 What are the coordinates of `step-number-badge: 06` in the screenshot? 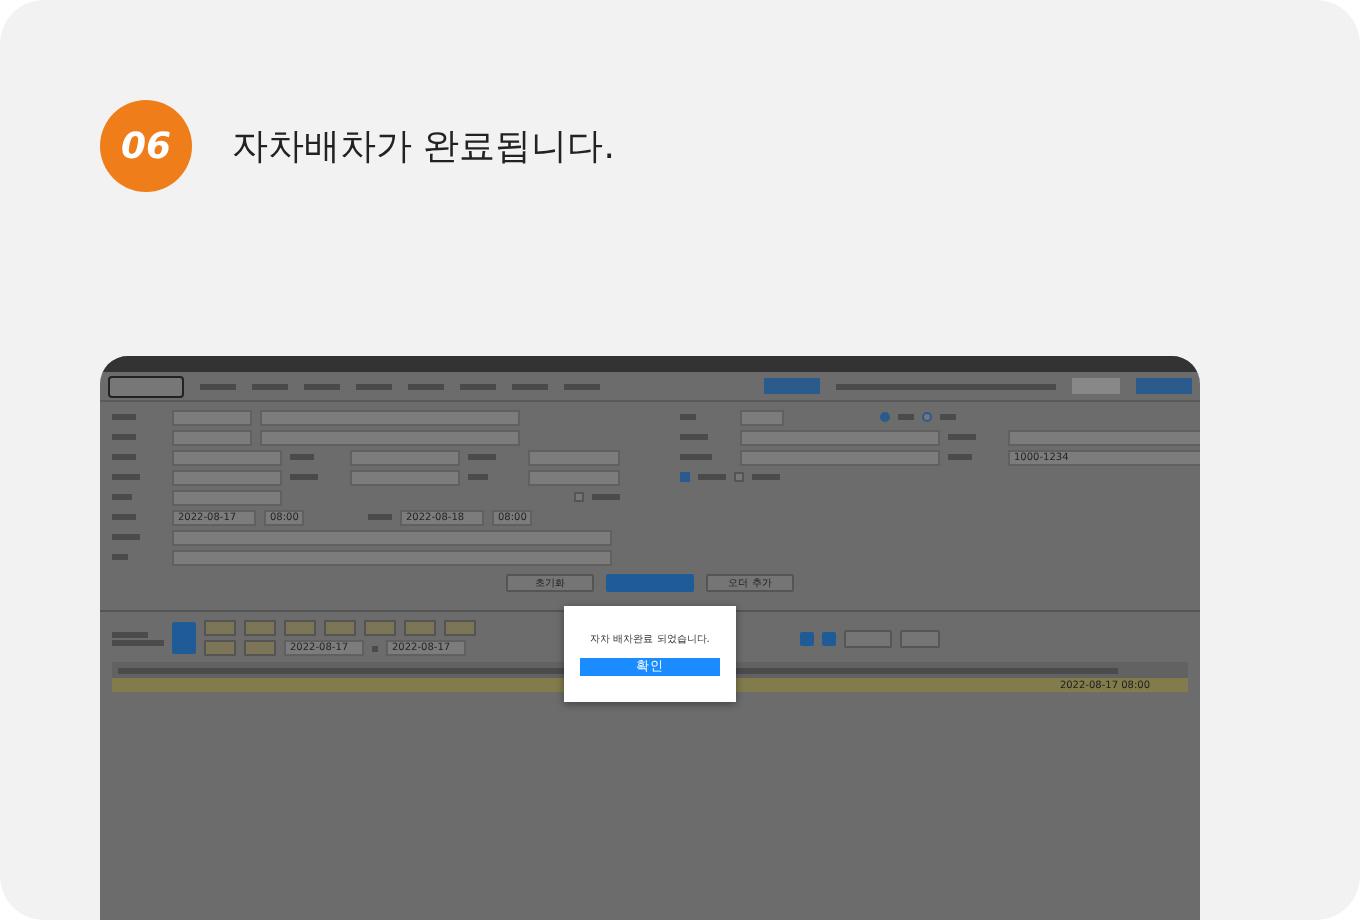 It's located at (146, 146).